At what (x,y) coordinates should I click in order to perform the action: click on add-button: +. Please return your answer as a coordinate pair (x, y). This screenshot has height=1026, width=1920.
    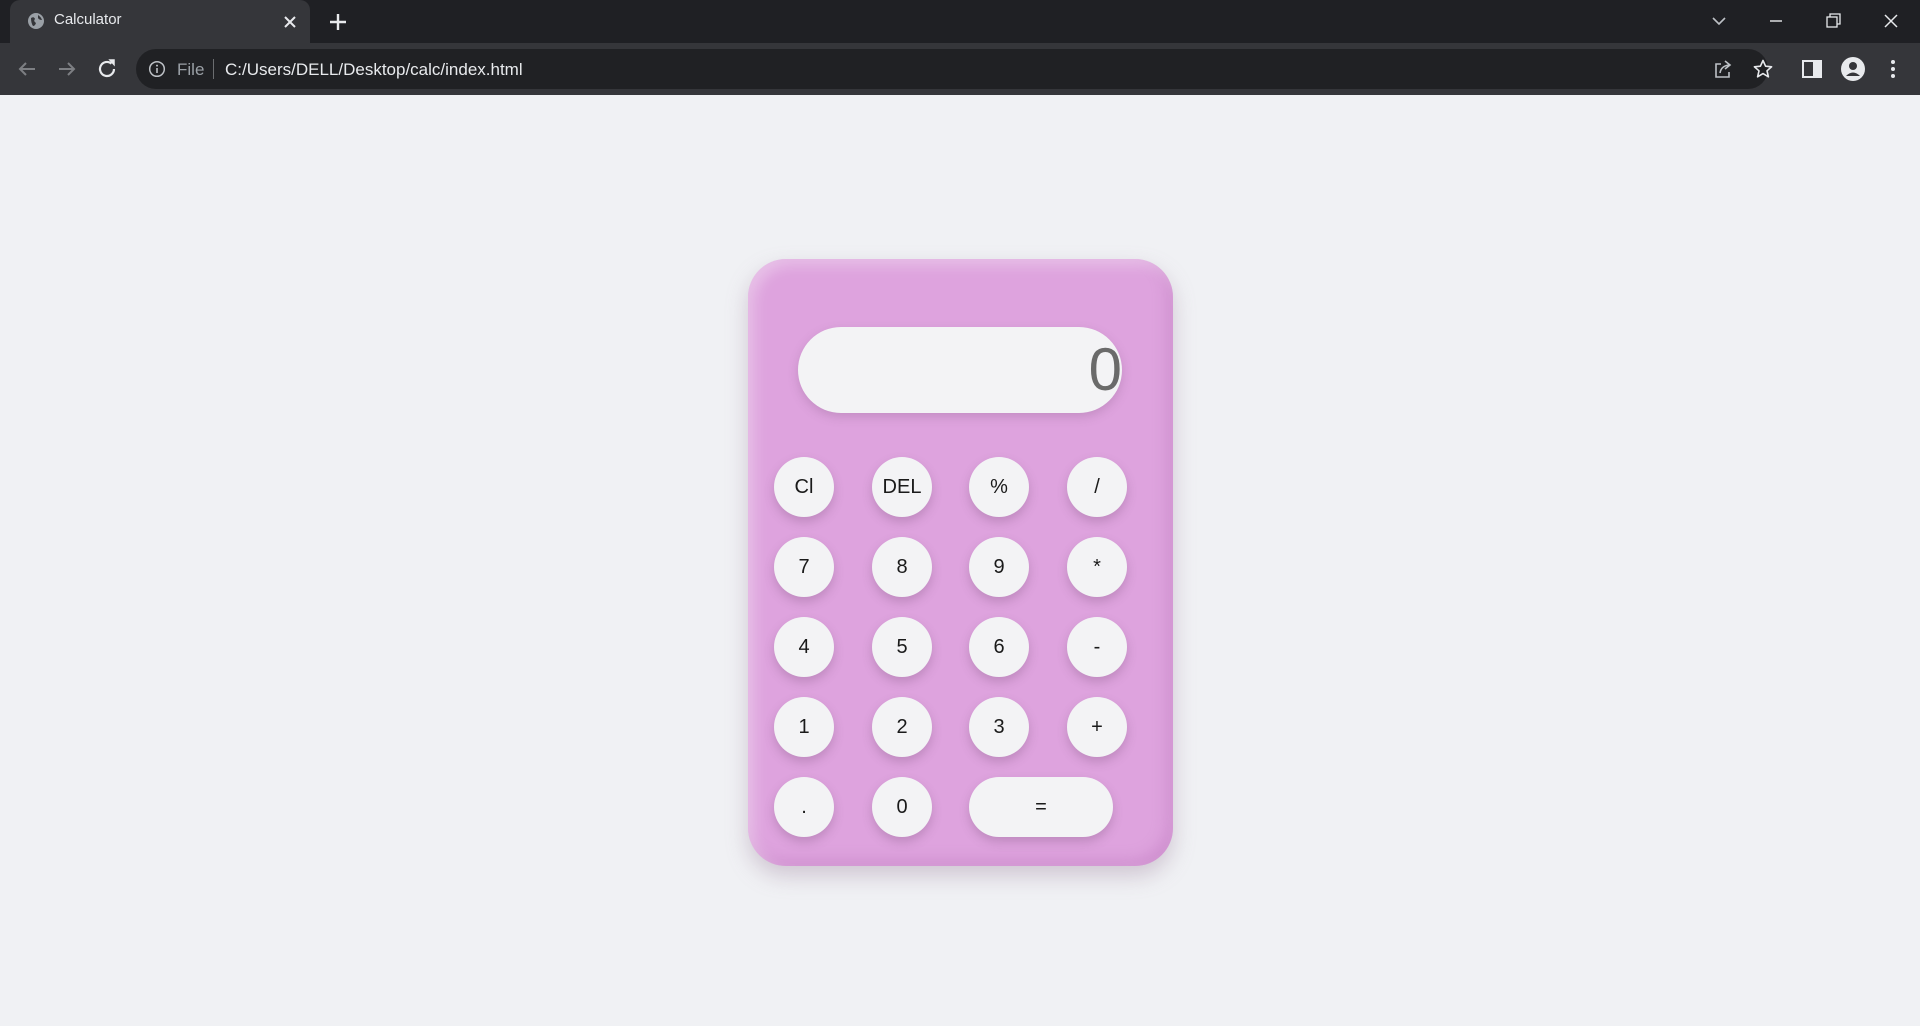
    Looking at the image, I should click on (1097, 727).